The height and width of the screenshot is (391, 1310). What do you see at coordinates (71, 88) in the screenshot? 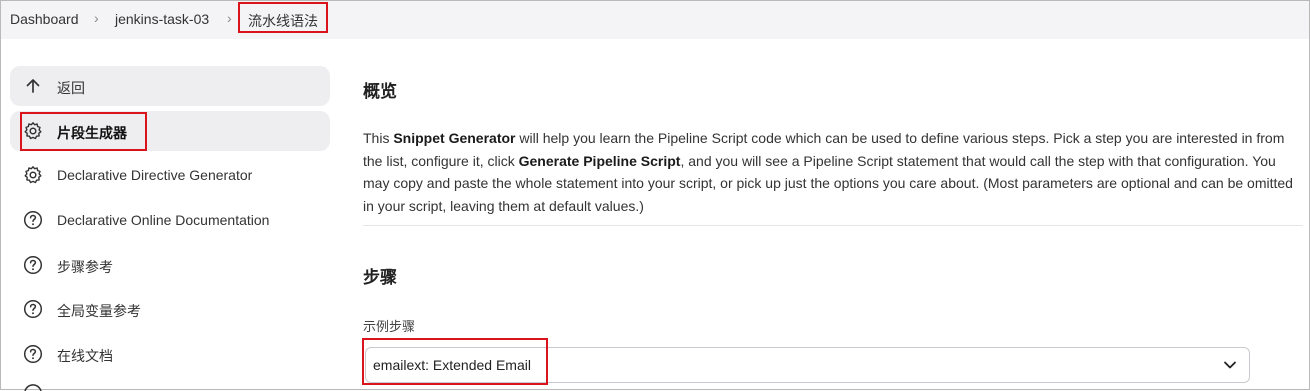
I see `sidebar-item-label: 返回` at bounding box center [71, 88].